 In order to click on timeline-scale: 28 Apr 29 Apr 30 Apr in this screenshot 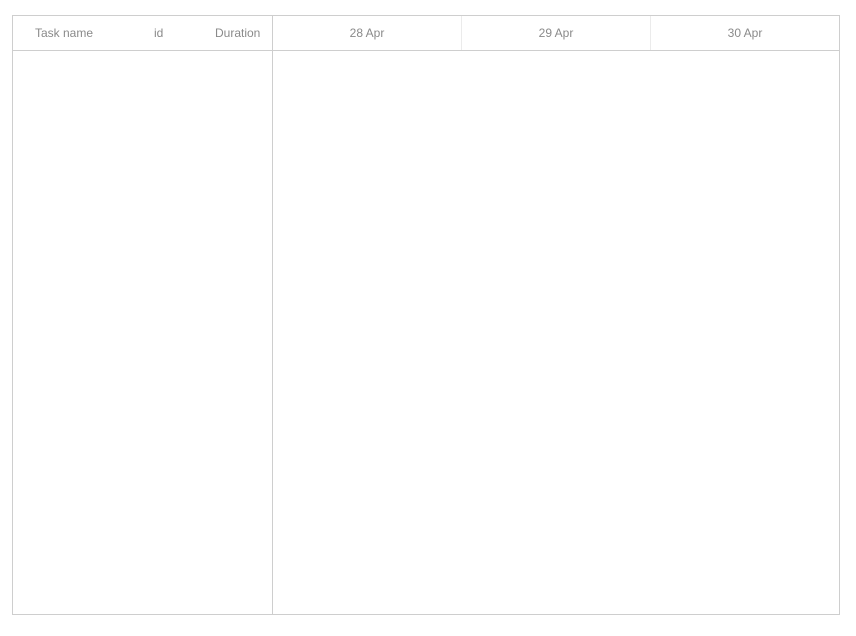, I will do `click(556, 33)`.